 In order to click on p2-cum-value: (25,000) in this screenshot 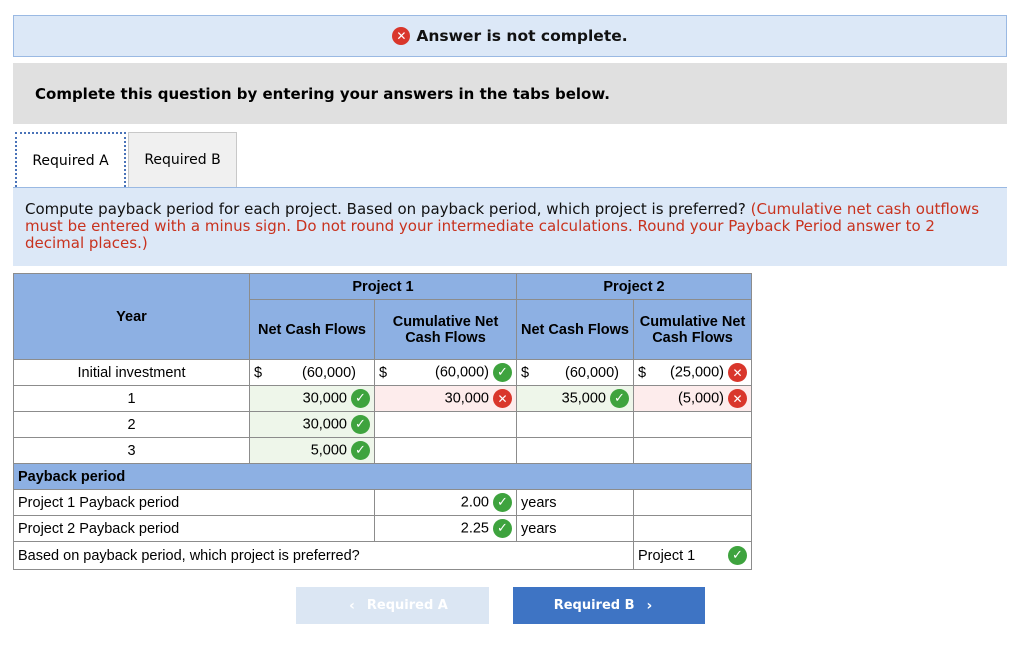, I will do `click(696, 372)`.